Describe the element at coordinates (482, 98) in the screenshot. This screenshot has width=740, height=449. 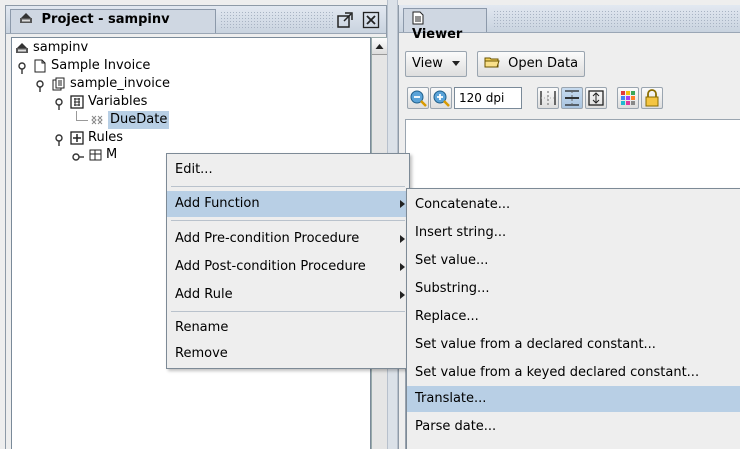
I see `zoom-level-value: 120 dpi` at that location.